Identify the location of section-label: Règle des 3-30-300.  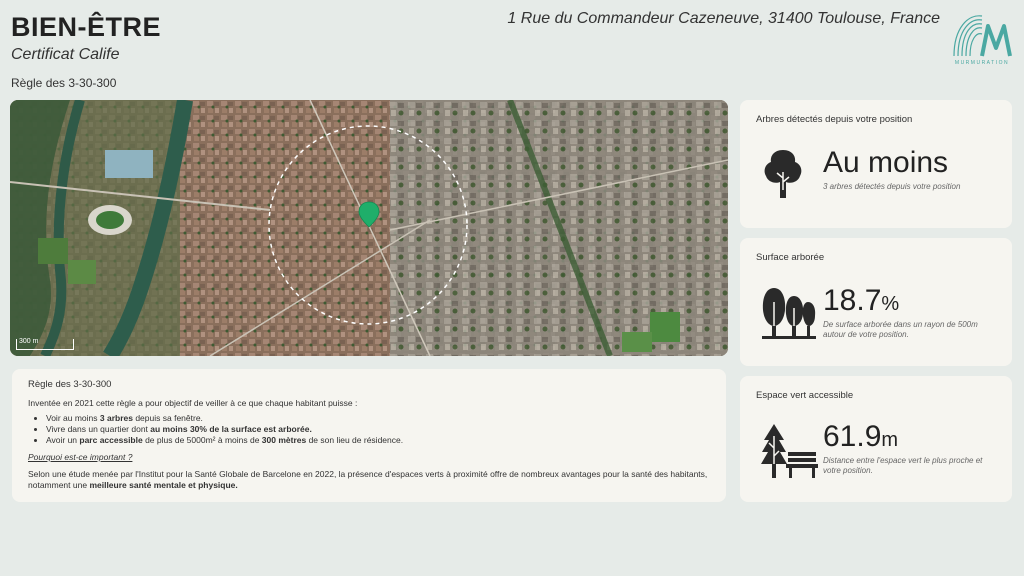
(64, 83).